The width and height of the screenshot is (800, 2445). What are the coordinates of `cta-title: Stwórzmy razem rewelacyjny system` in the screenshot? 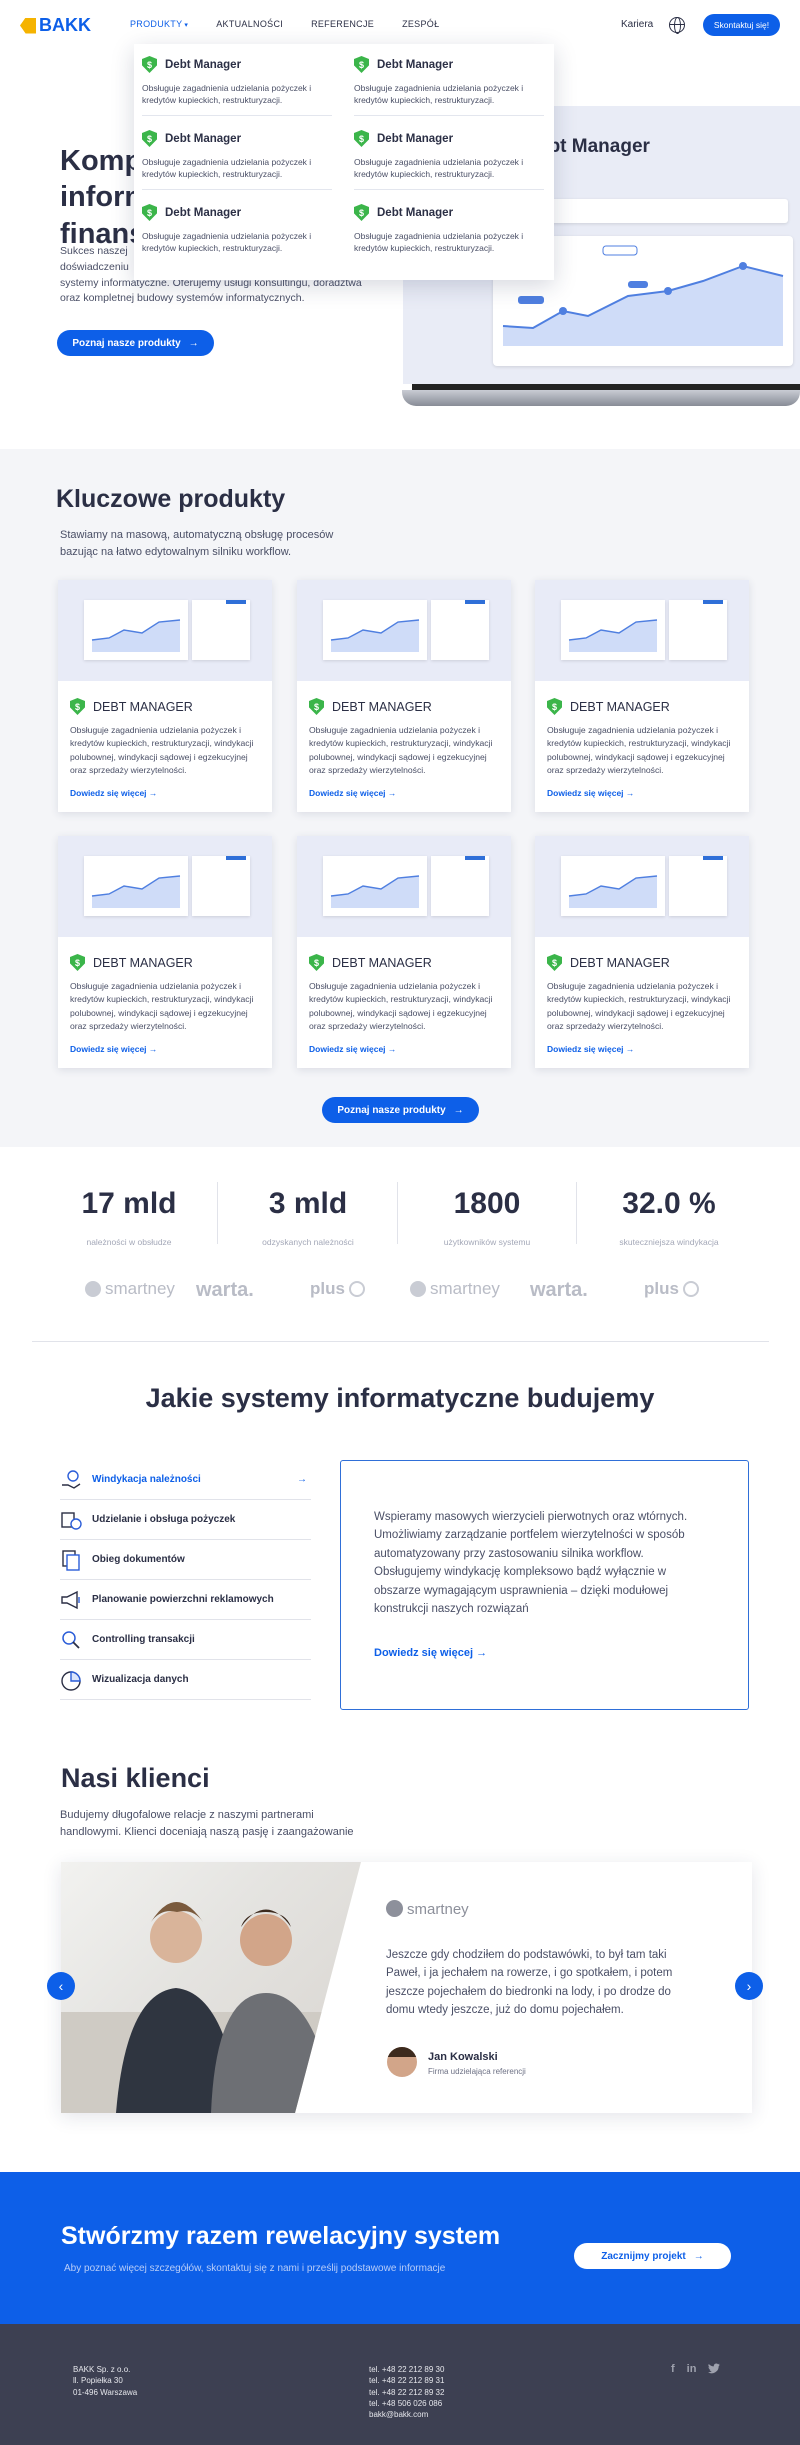 It's located at (281, 2236).